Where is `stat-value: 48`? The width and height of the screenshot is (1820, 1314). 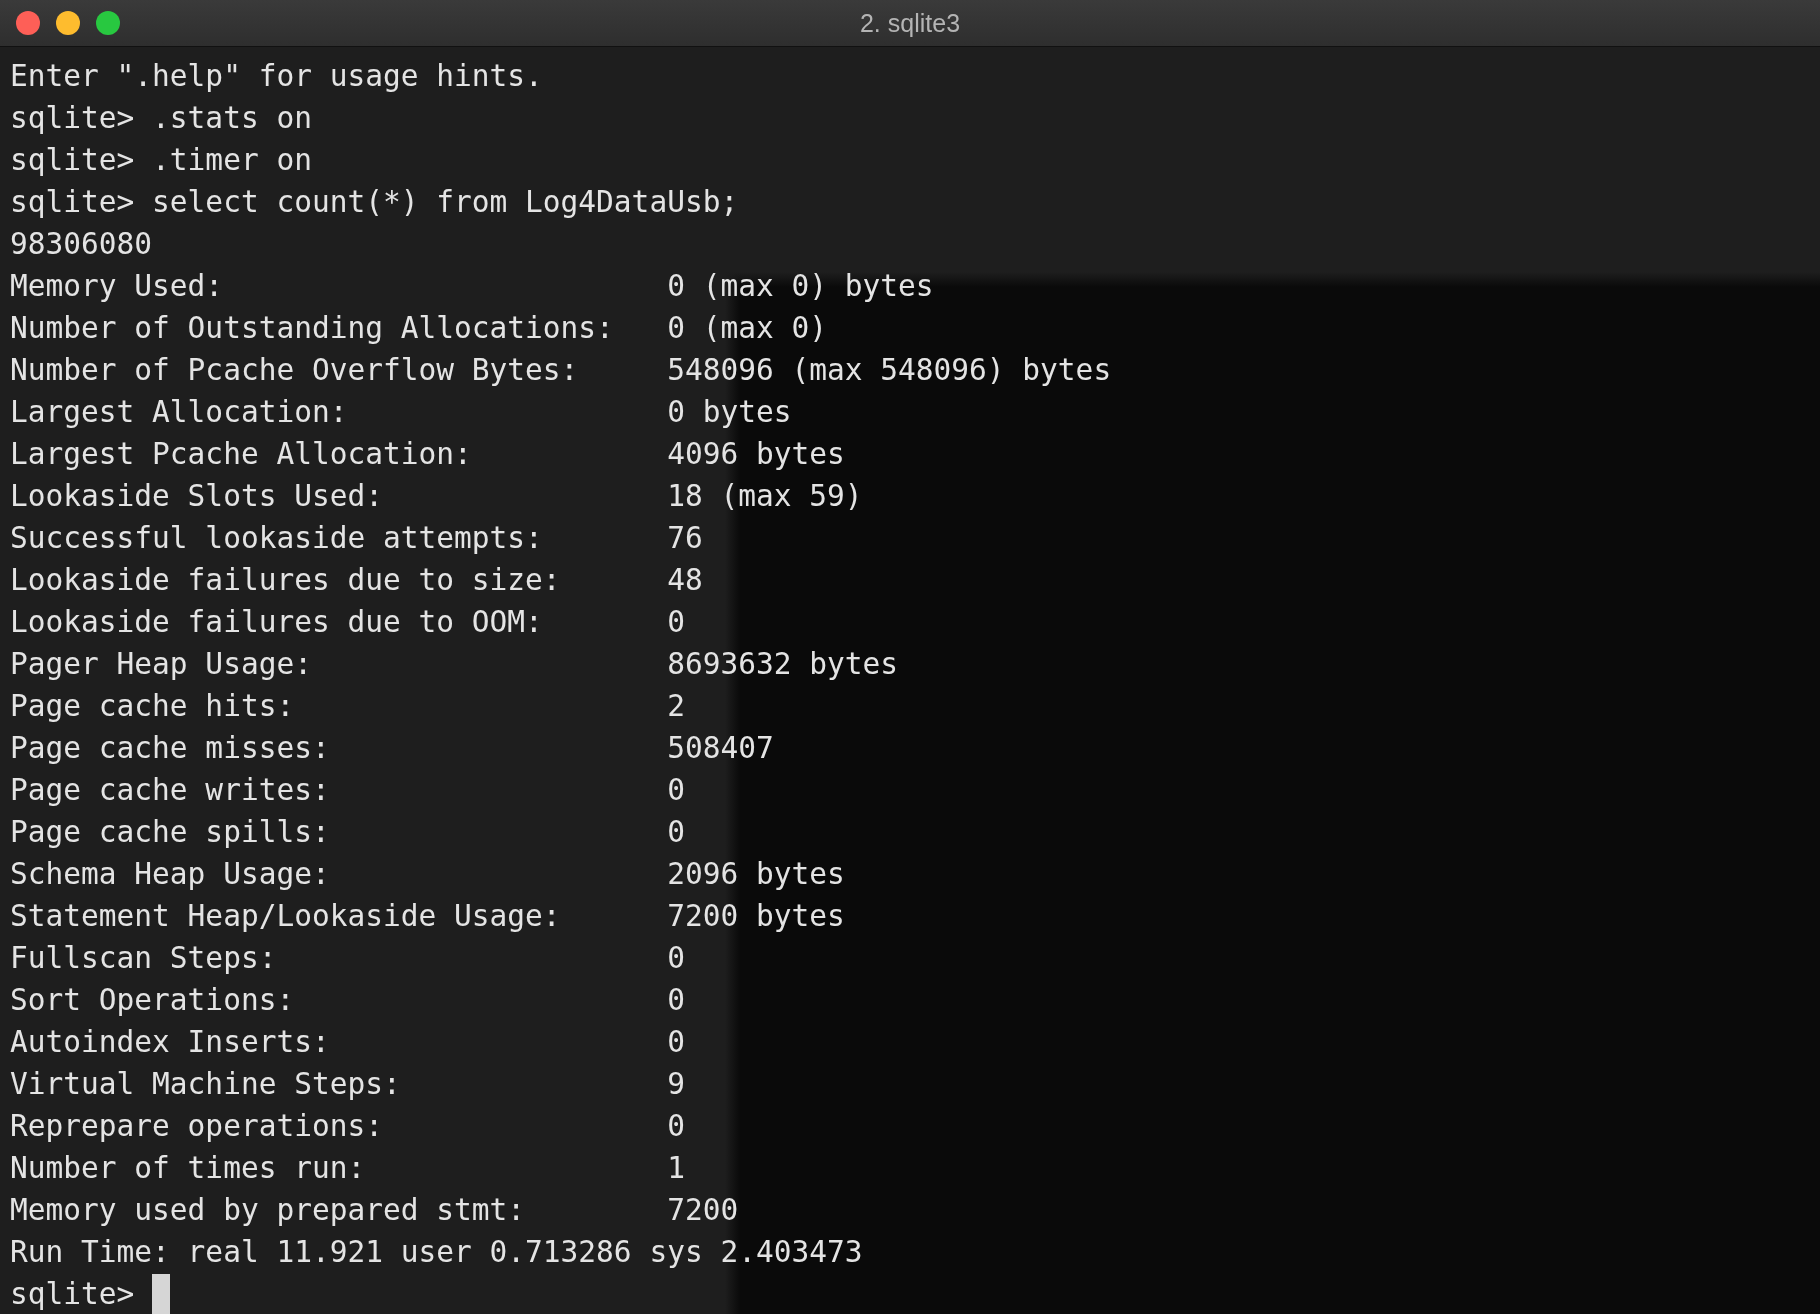 stat-value: 48 is located at coordinates (685, 580).